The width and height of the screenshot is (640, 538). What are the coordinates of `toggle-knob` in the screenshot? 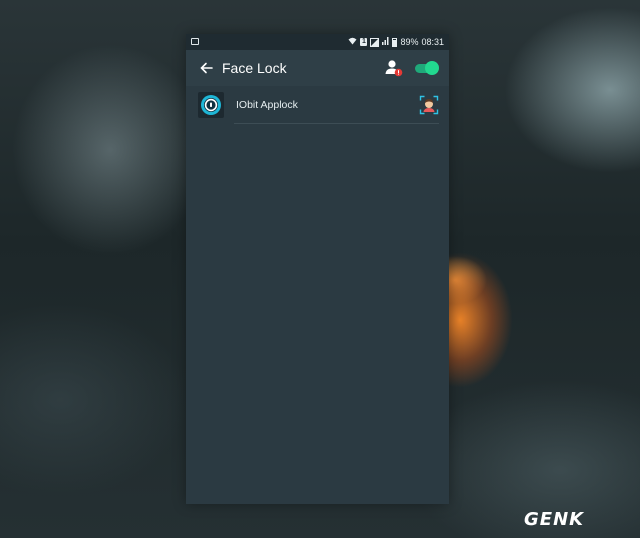 It's located at (432, 68).